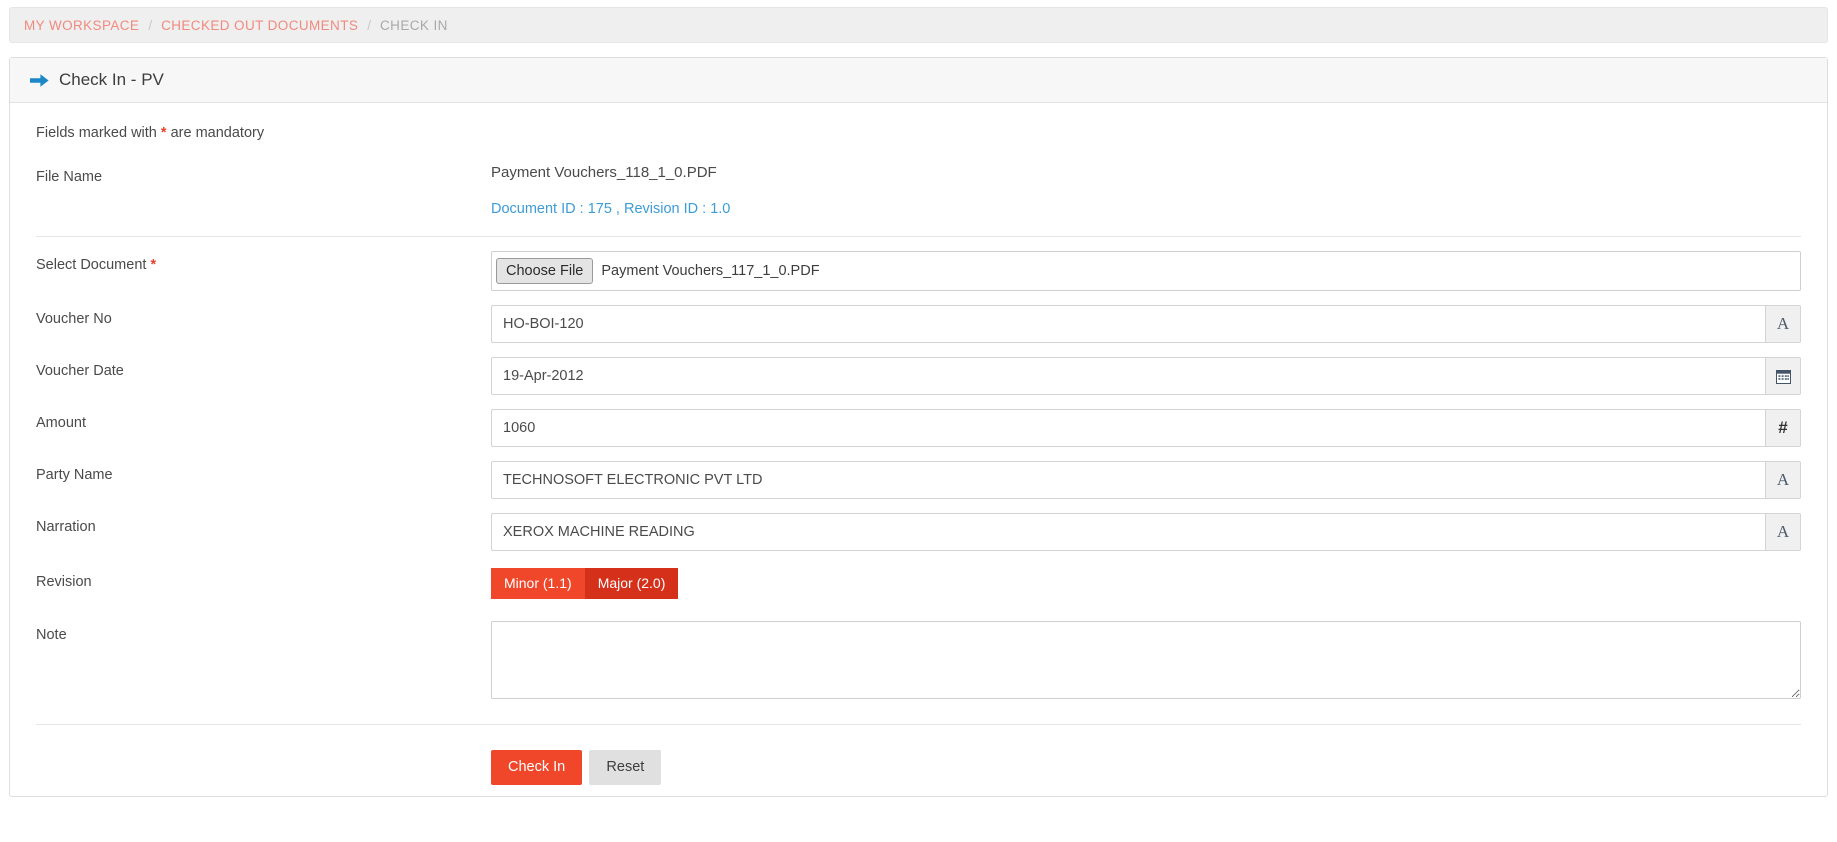 The height and width of the screenshot is (842, 1837). Describe the element at coordinates (259, 25) in the screenshot. I see `breadcrumb-item-checked-out-documents: CHECKED OUT DOCUMENTS` at that location.